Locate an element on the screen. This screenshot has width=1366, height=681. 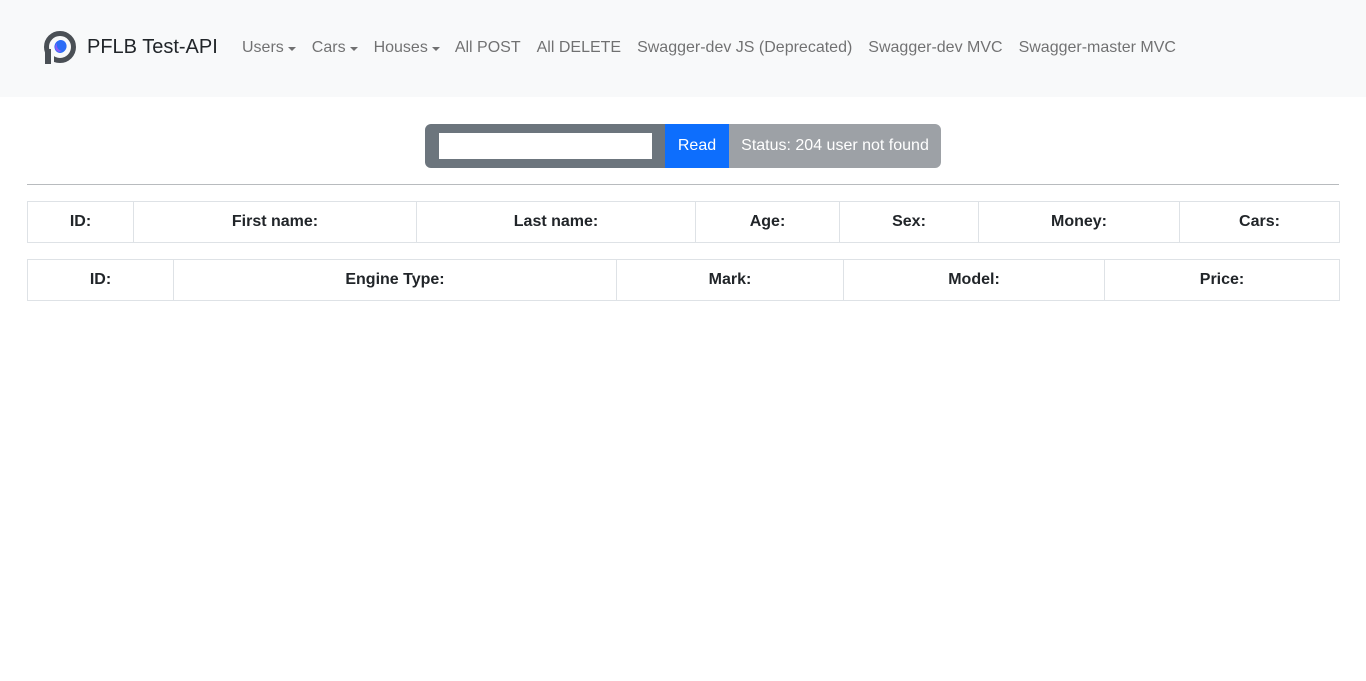
brand-link: PFLB Test-API is located at coordinates (130, 47).